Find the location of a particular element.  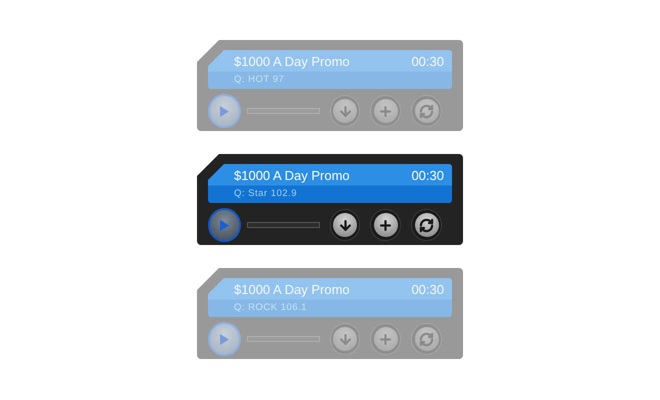

station-label: Q: ROCK 106.1 is located at coordinates (271, 308).